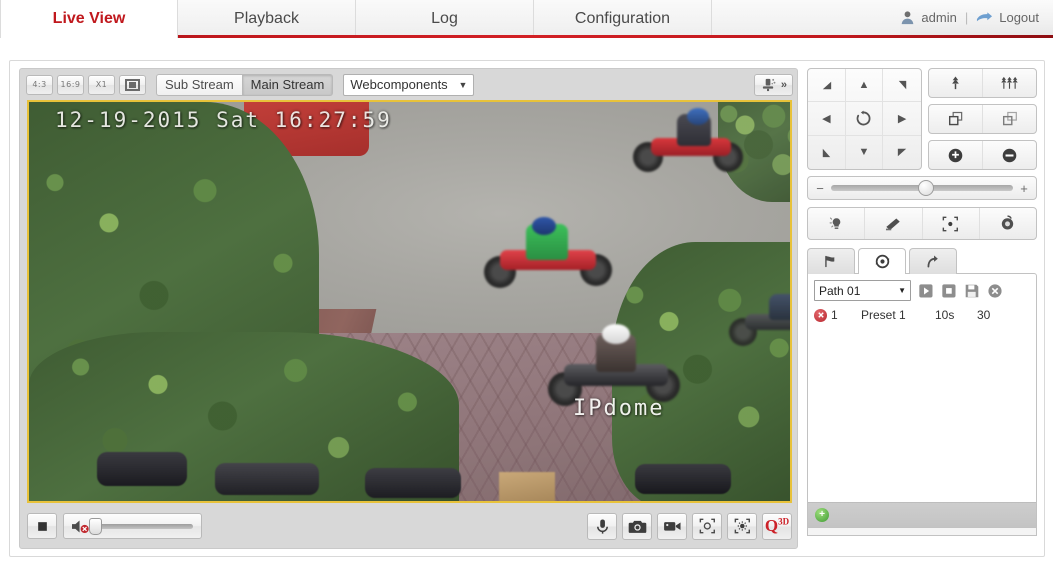 The height and width of the screenshot is (567, 1053). What do you see at coordinates (864, 86) in the screenshot?
I see `ptz-up-button: ▲` at bounding box center [864, 86].